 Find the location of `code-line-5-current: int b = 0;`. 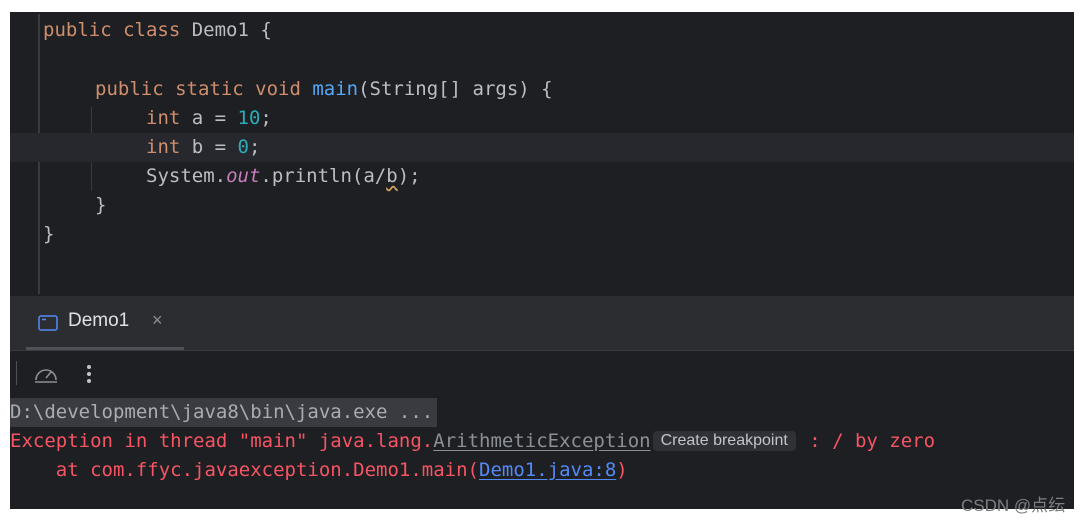

code-line-5-current: int b = 0; is located at coordinates (542, 147).